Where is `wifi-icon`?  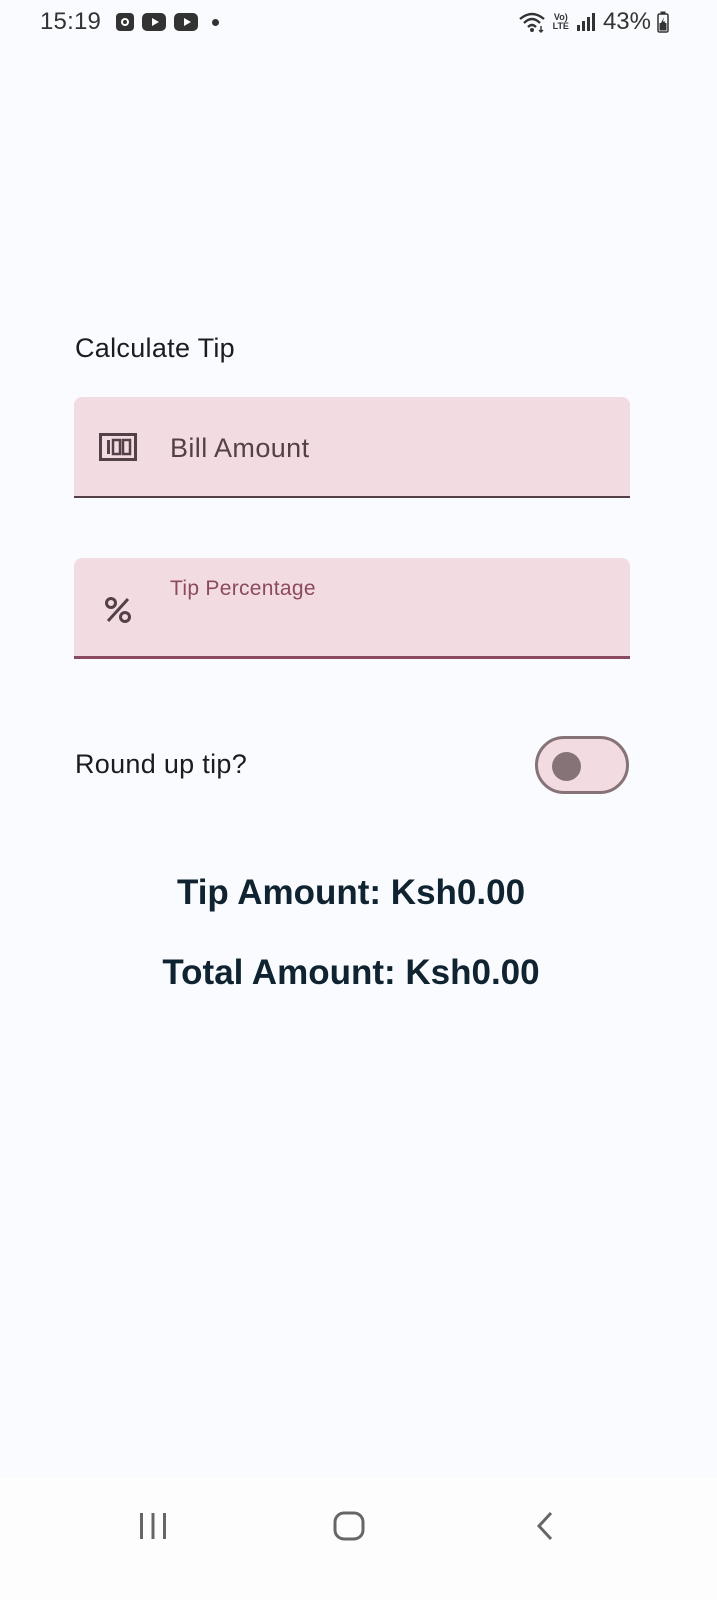
wifi-icon is located at coordinates (531, 22).